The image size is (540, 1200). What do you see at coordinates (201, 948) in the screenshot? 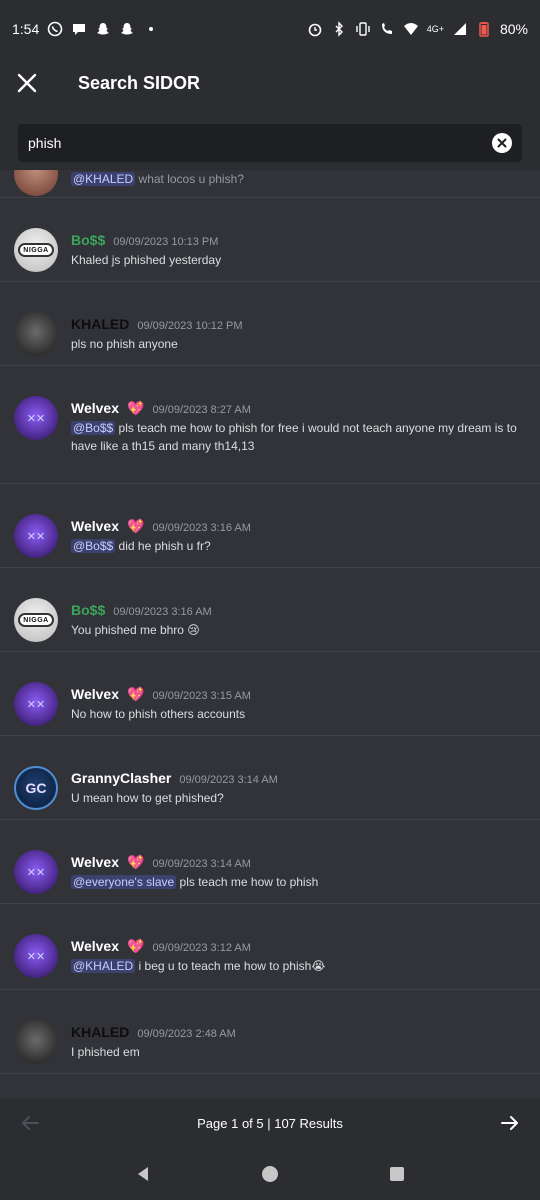
I see `timestamp: 09/09/2023 3:12 AM` at bounding box center [201, 948].